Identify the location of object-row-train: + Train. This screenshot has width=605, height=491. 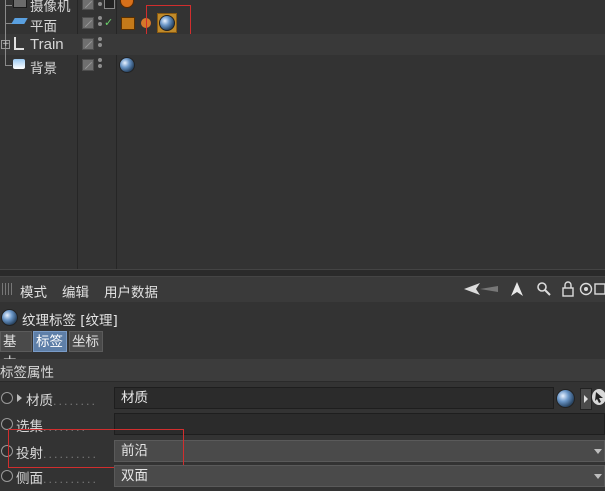
(302, 44).